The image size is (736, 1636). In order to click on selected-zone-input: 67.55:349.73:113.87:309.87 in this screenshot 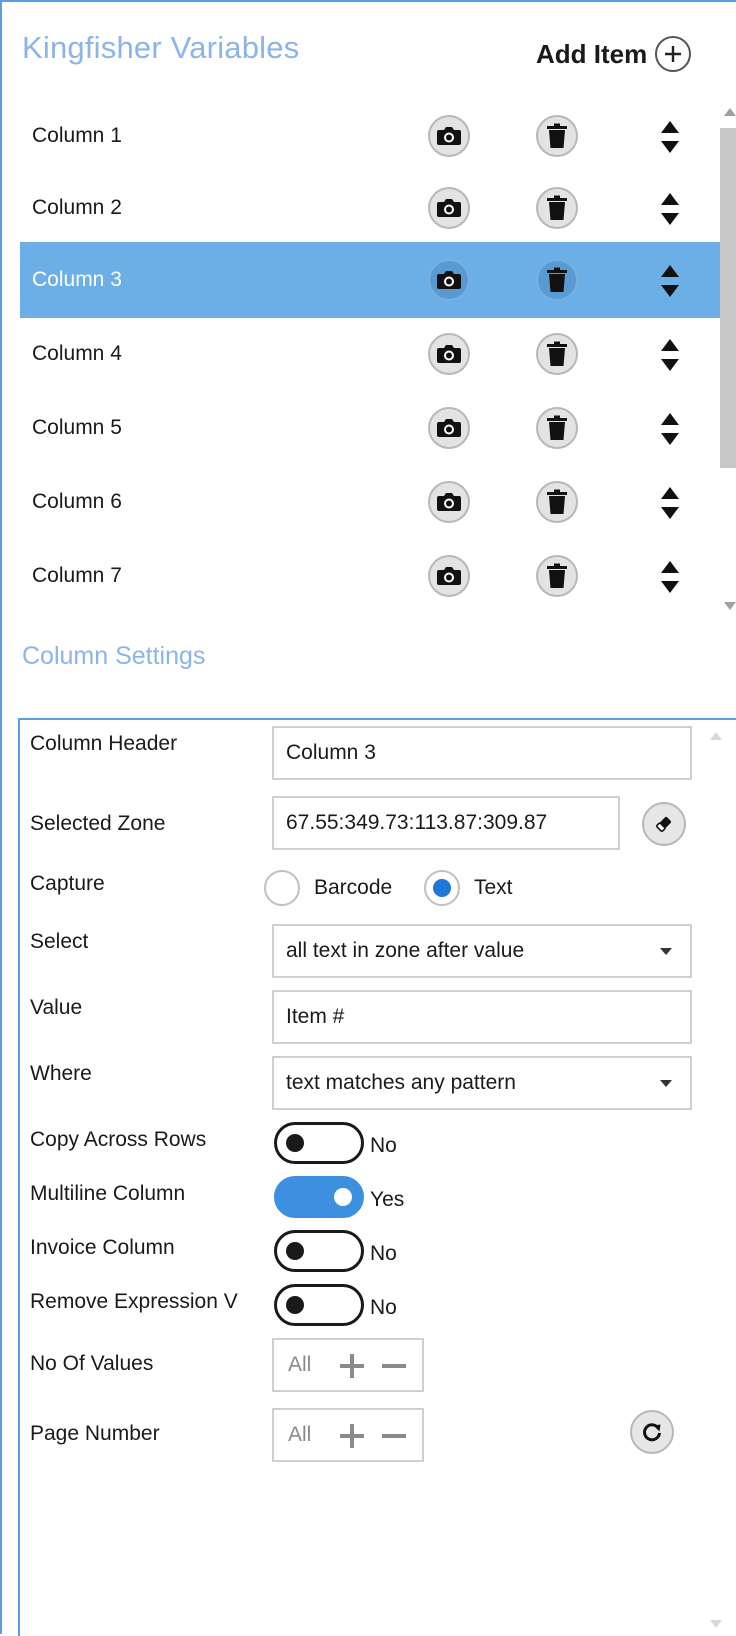, I will do `click(446, 823)`.